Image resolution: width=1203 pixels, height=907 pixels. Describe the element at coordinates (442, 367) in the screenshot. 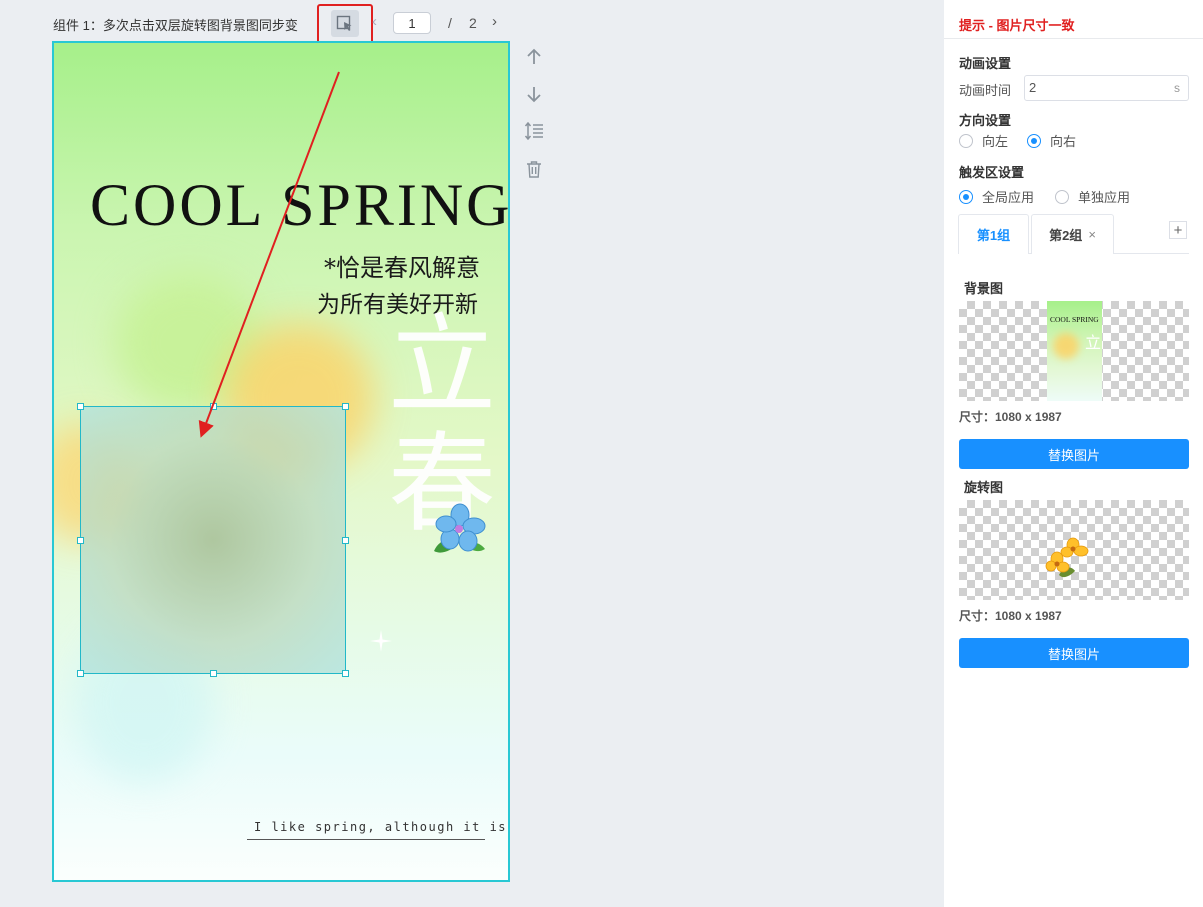

I see `canvas-big-char-1: 立` at that location.